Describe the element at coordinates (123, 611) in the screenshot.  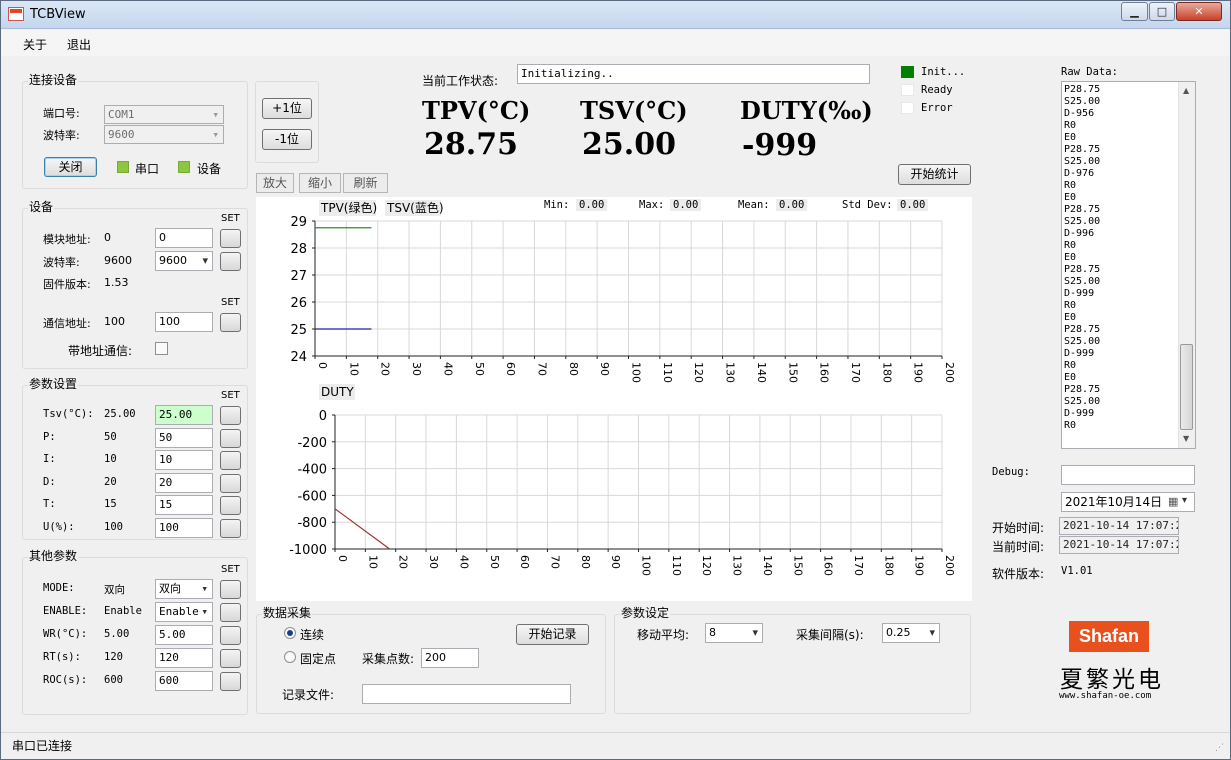
I see `other-row-value: Enable` at that location.